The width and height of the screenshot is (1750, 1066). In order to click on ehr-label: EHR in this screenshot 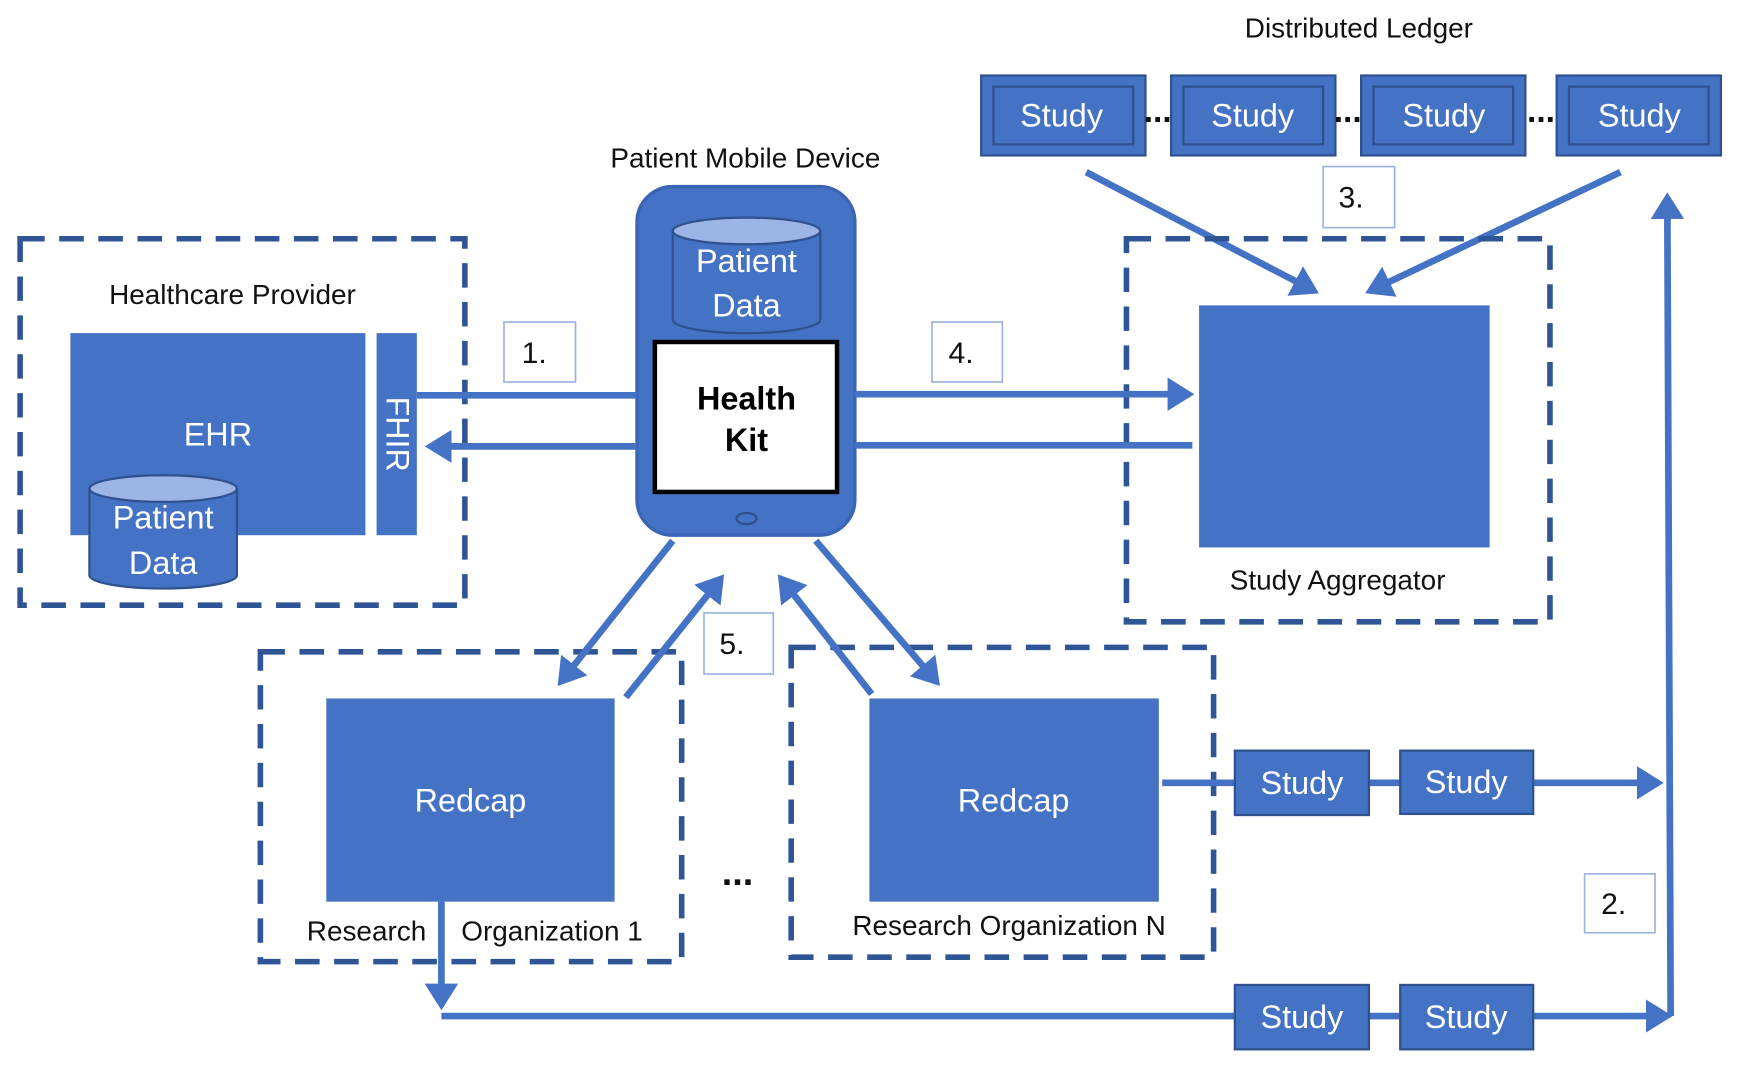, I will do `click(218, 434)`.